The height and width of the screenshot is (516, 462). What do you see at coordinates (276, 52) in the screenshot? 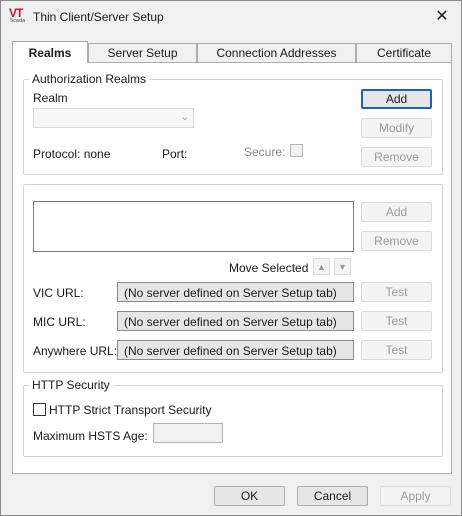
I see `tab-connection-addresses: Connection Addresses` at bounding box center [276, 52].